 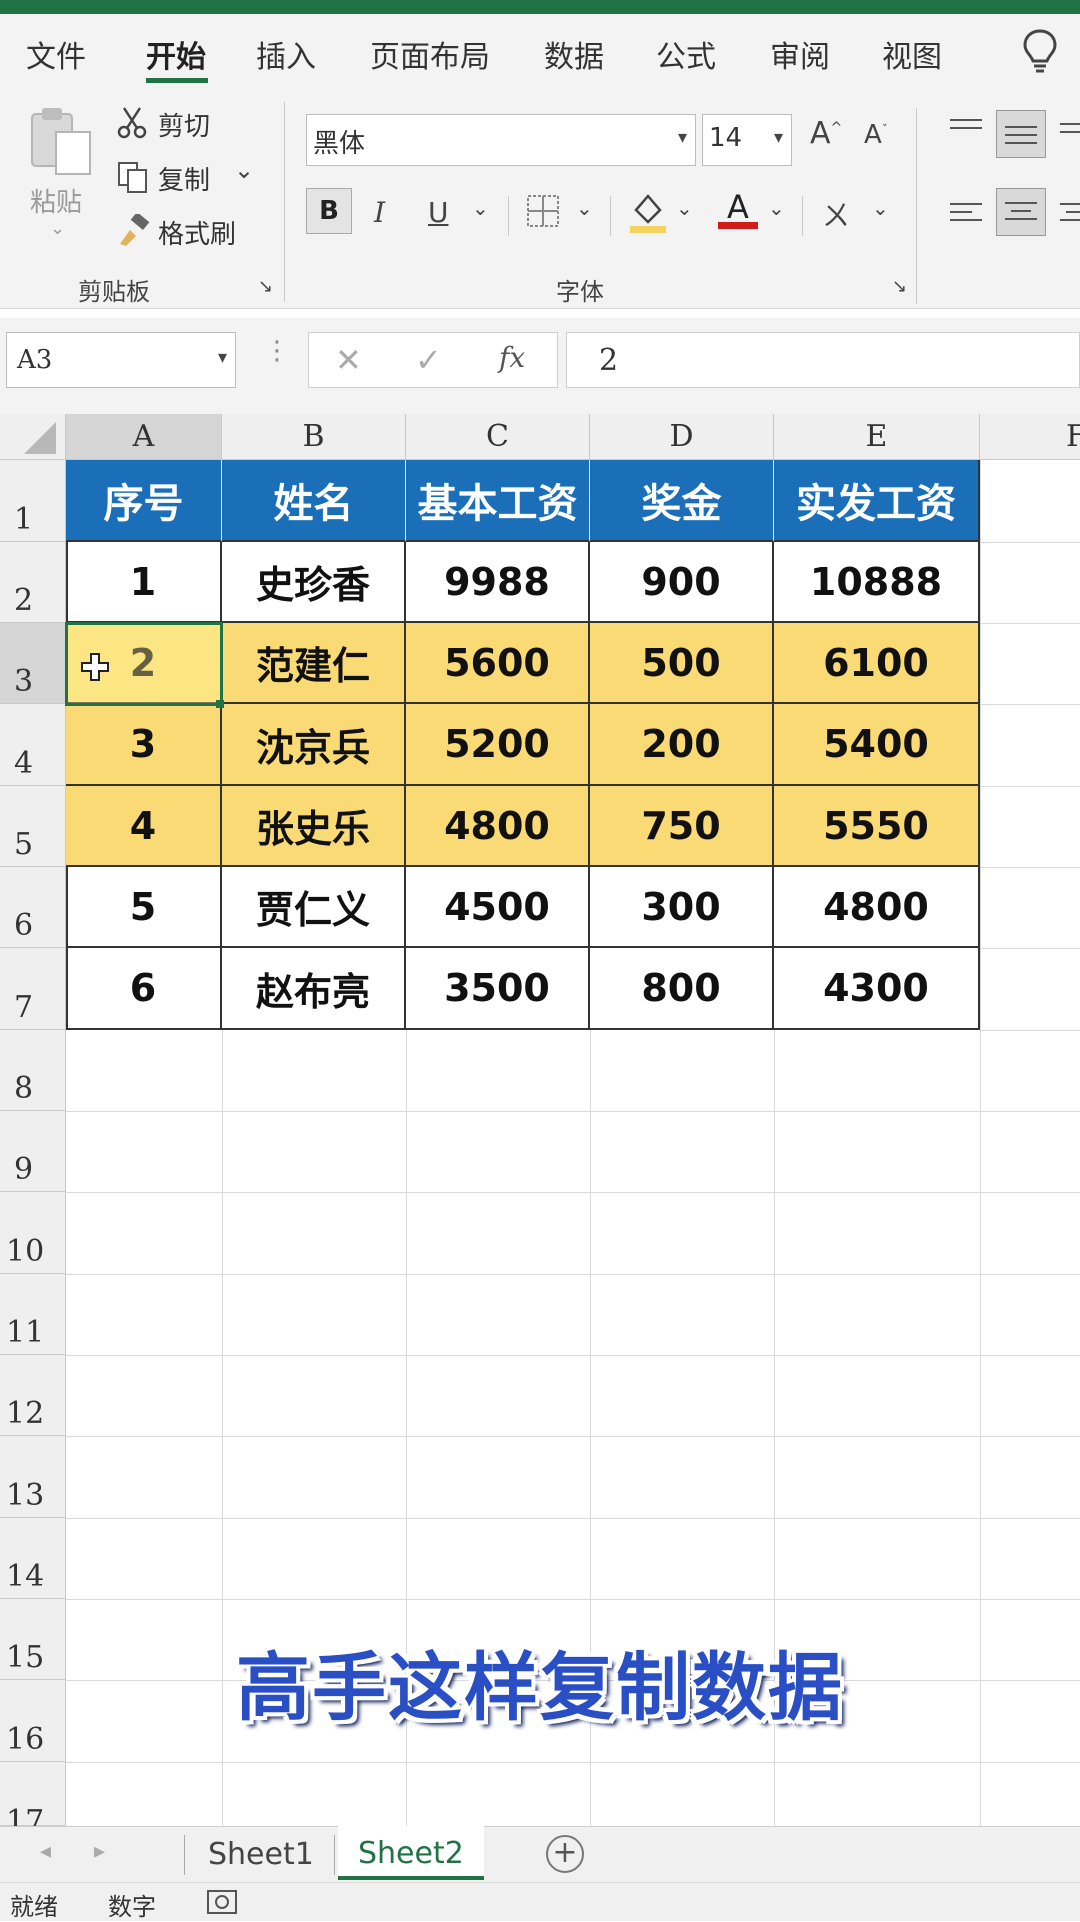 I want to click on row-header-2: 2, so click(x=33, y=582).